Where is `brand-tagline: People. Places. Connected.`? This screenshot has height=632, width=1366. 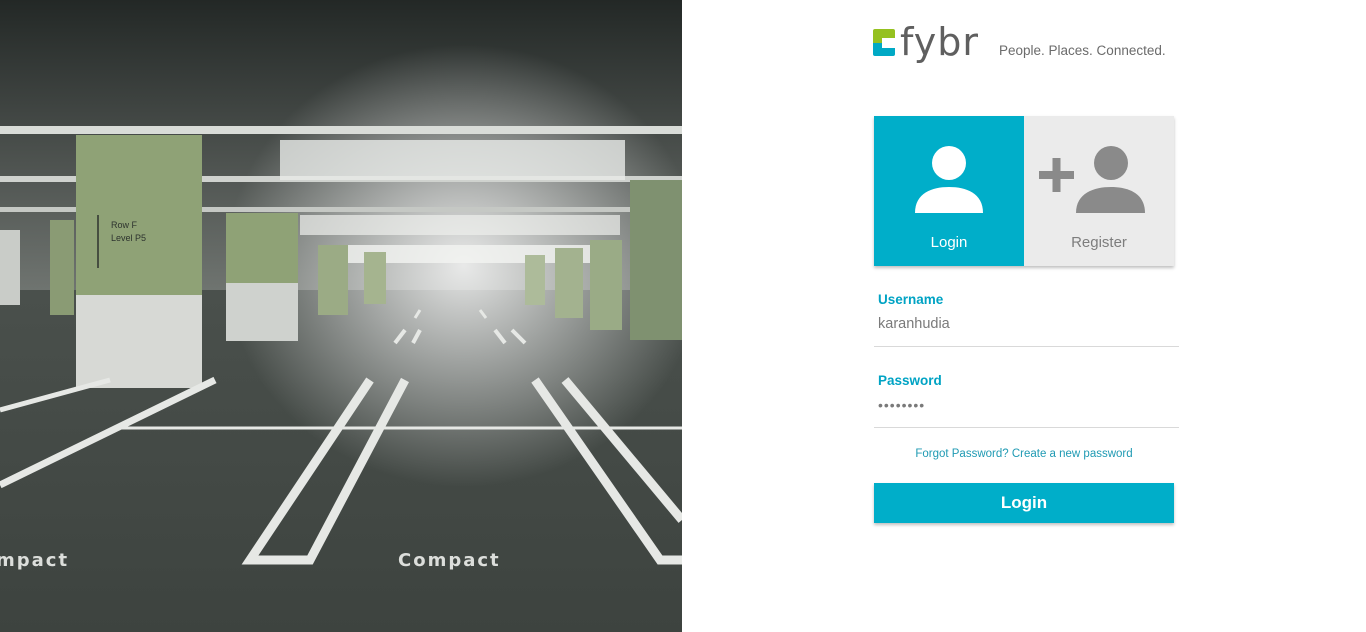
brand-tagline: People. Places. Connected. is located at coordinates (1082, 50).